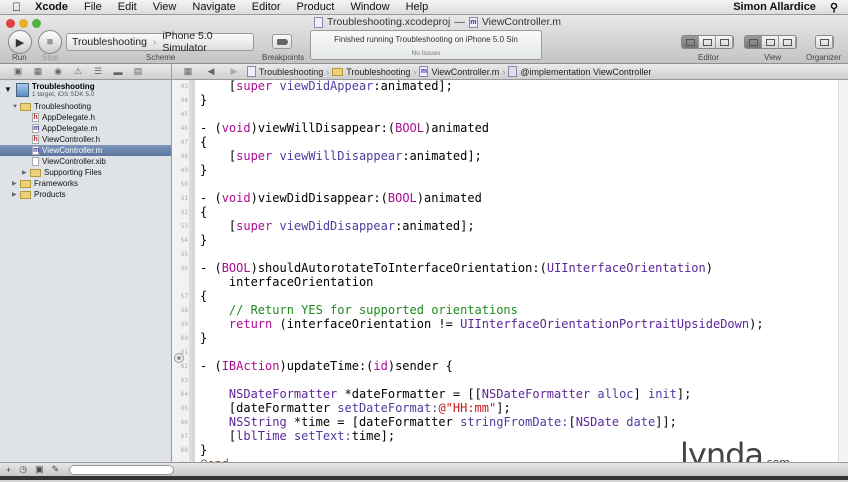 Image resolution: width=848 pixels, height=482 pixels. What do you see at coordinates (597, 422) in the screenshot?
I see `code-token: NSDate` at bounding box center [597, 422].